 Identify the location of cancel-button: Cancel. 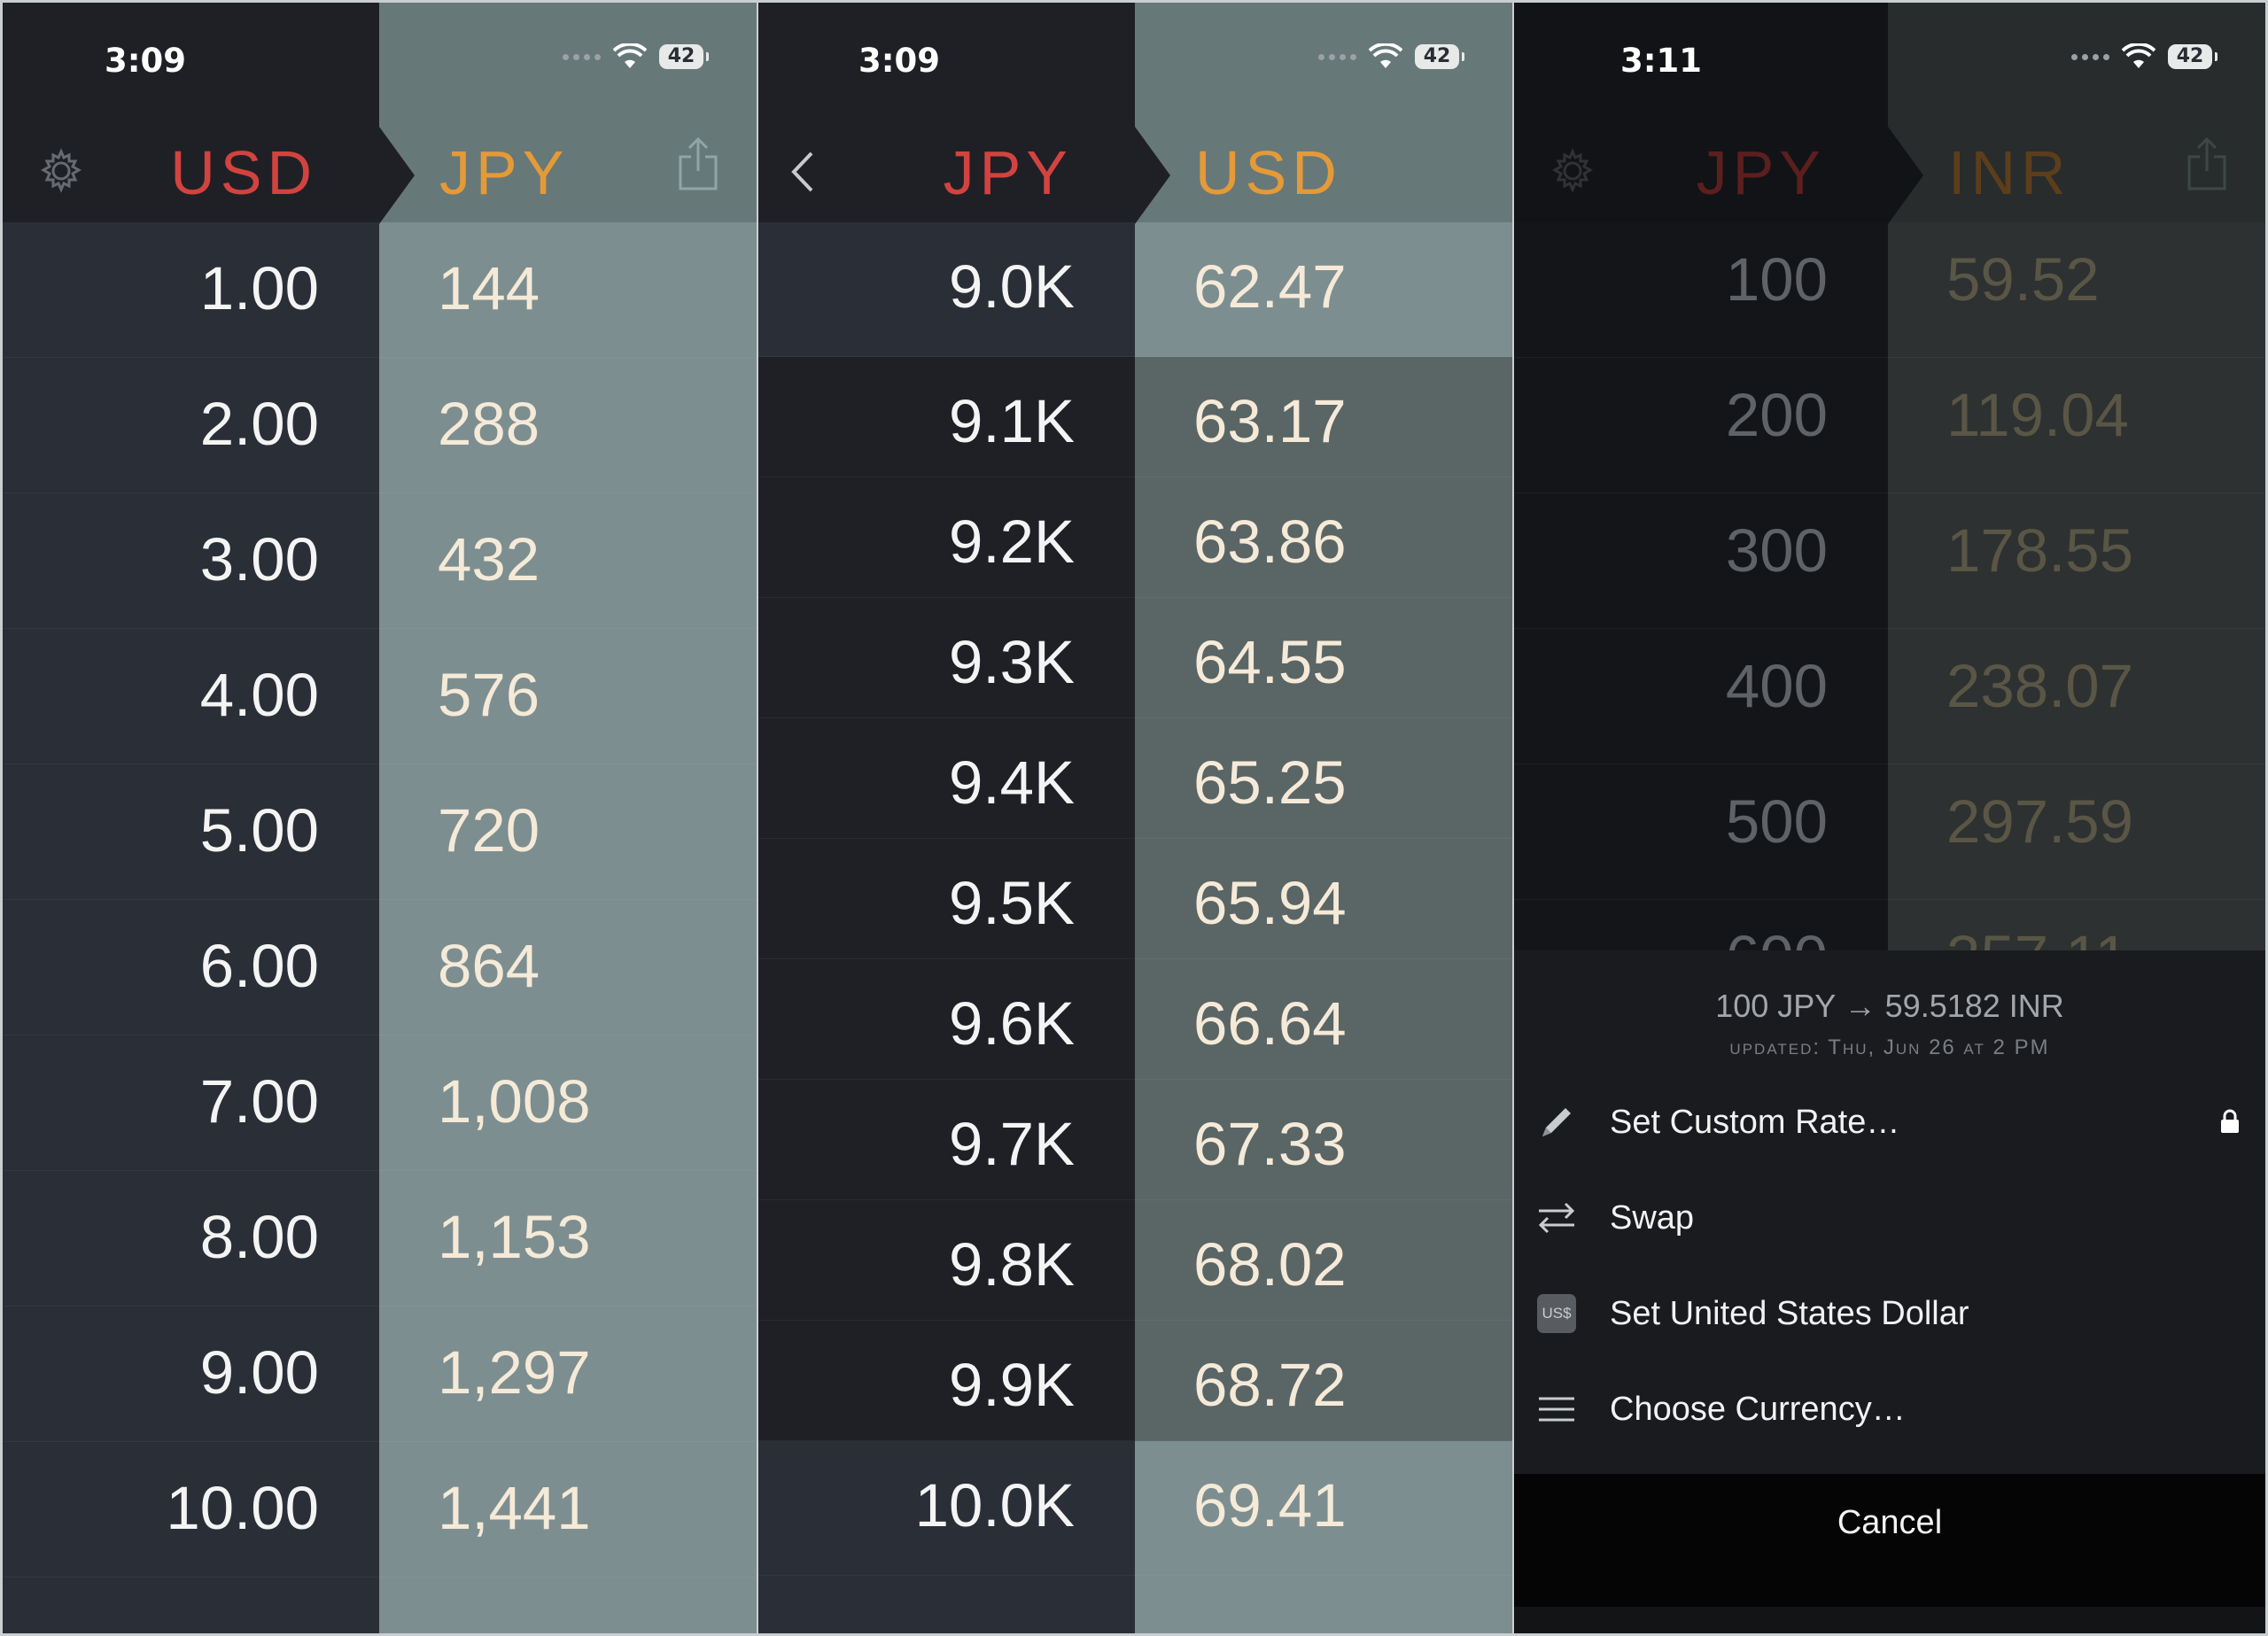
(1890, 1540).